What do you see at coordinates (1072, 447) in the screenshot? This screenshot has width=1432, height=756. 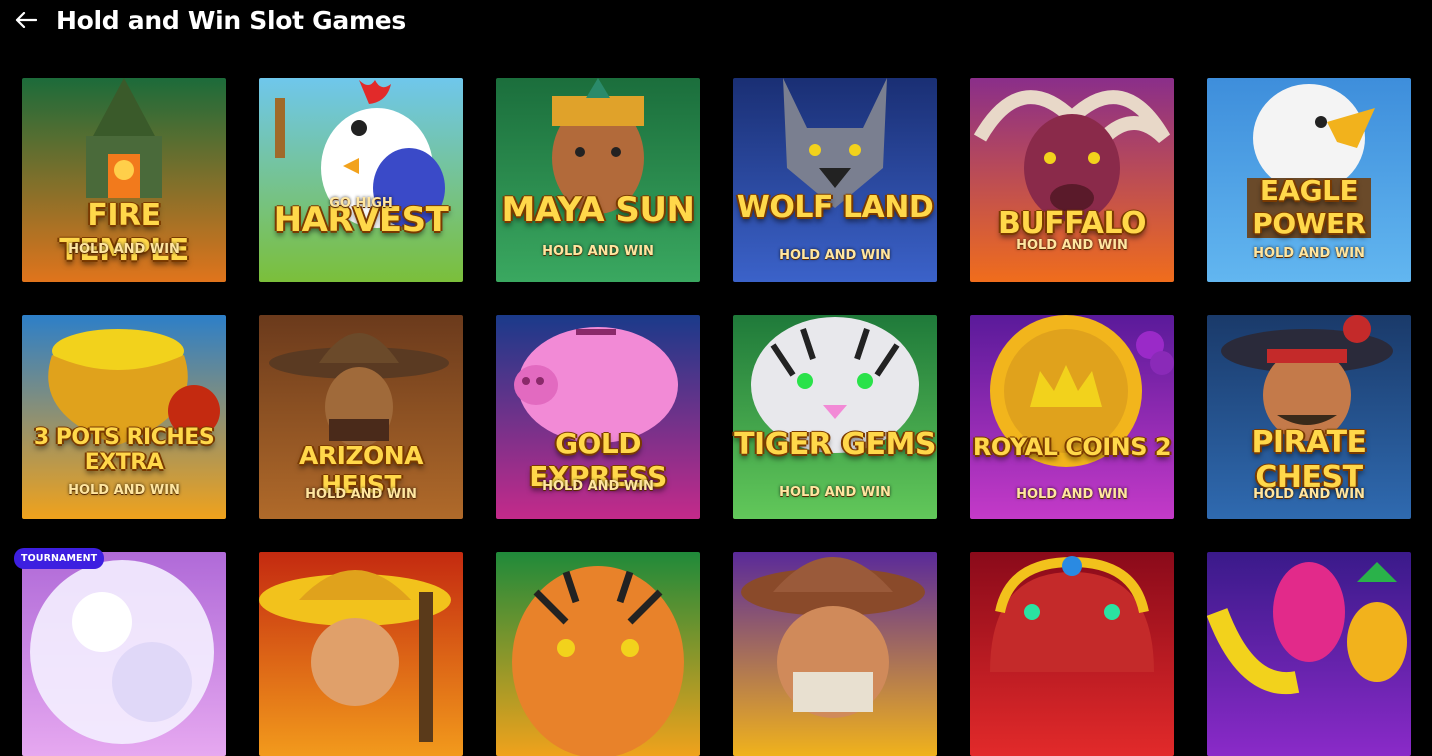 I see `game-title: ROYAL COINS 2` at bounding box center [1072, 447].